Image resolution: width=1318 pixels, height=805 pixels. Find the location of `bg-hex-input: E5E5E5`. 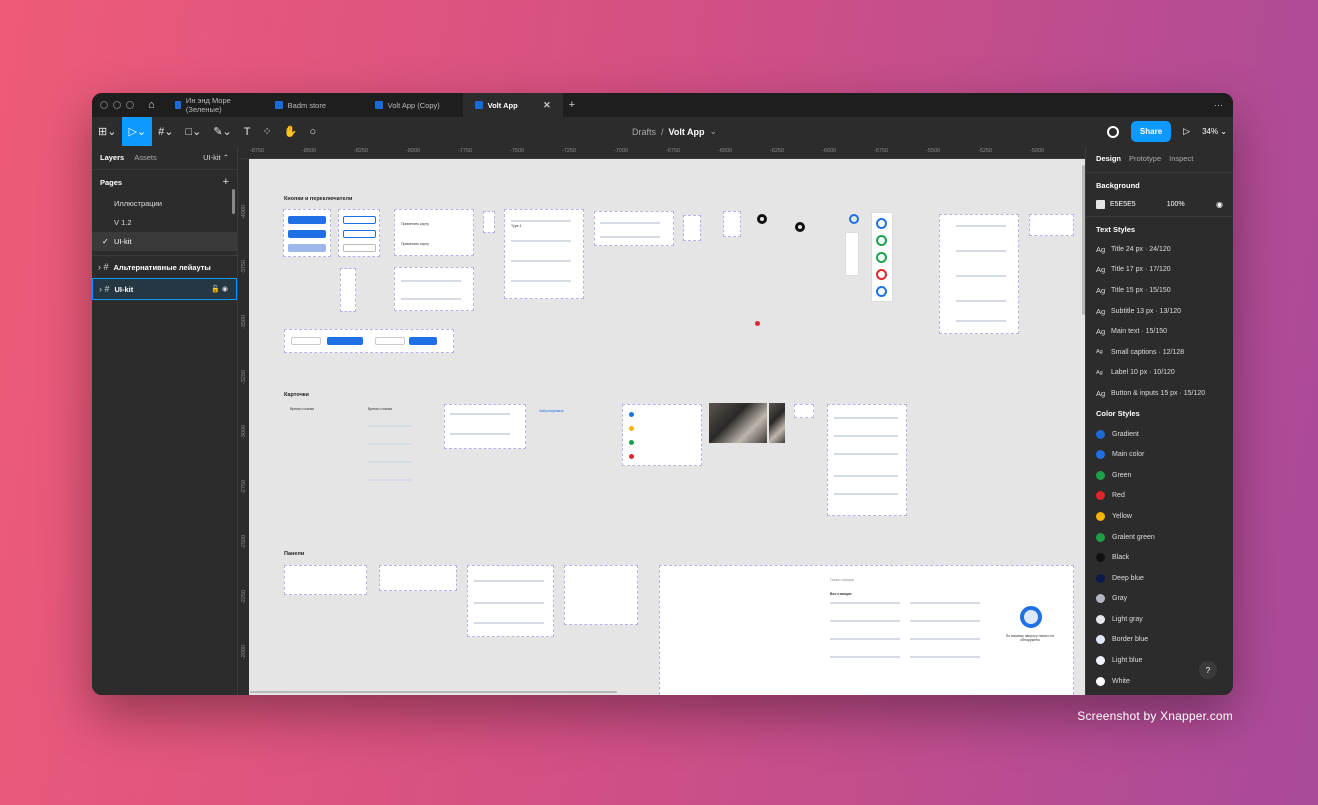

bg-hex-input: E5E5E5 is located at coordinates (1123, 204).